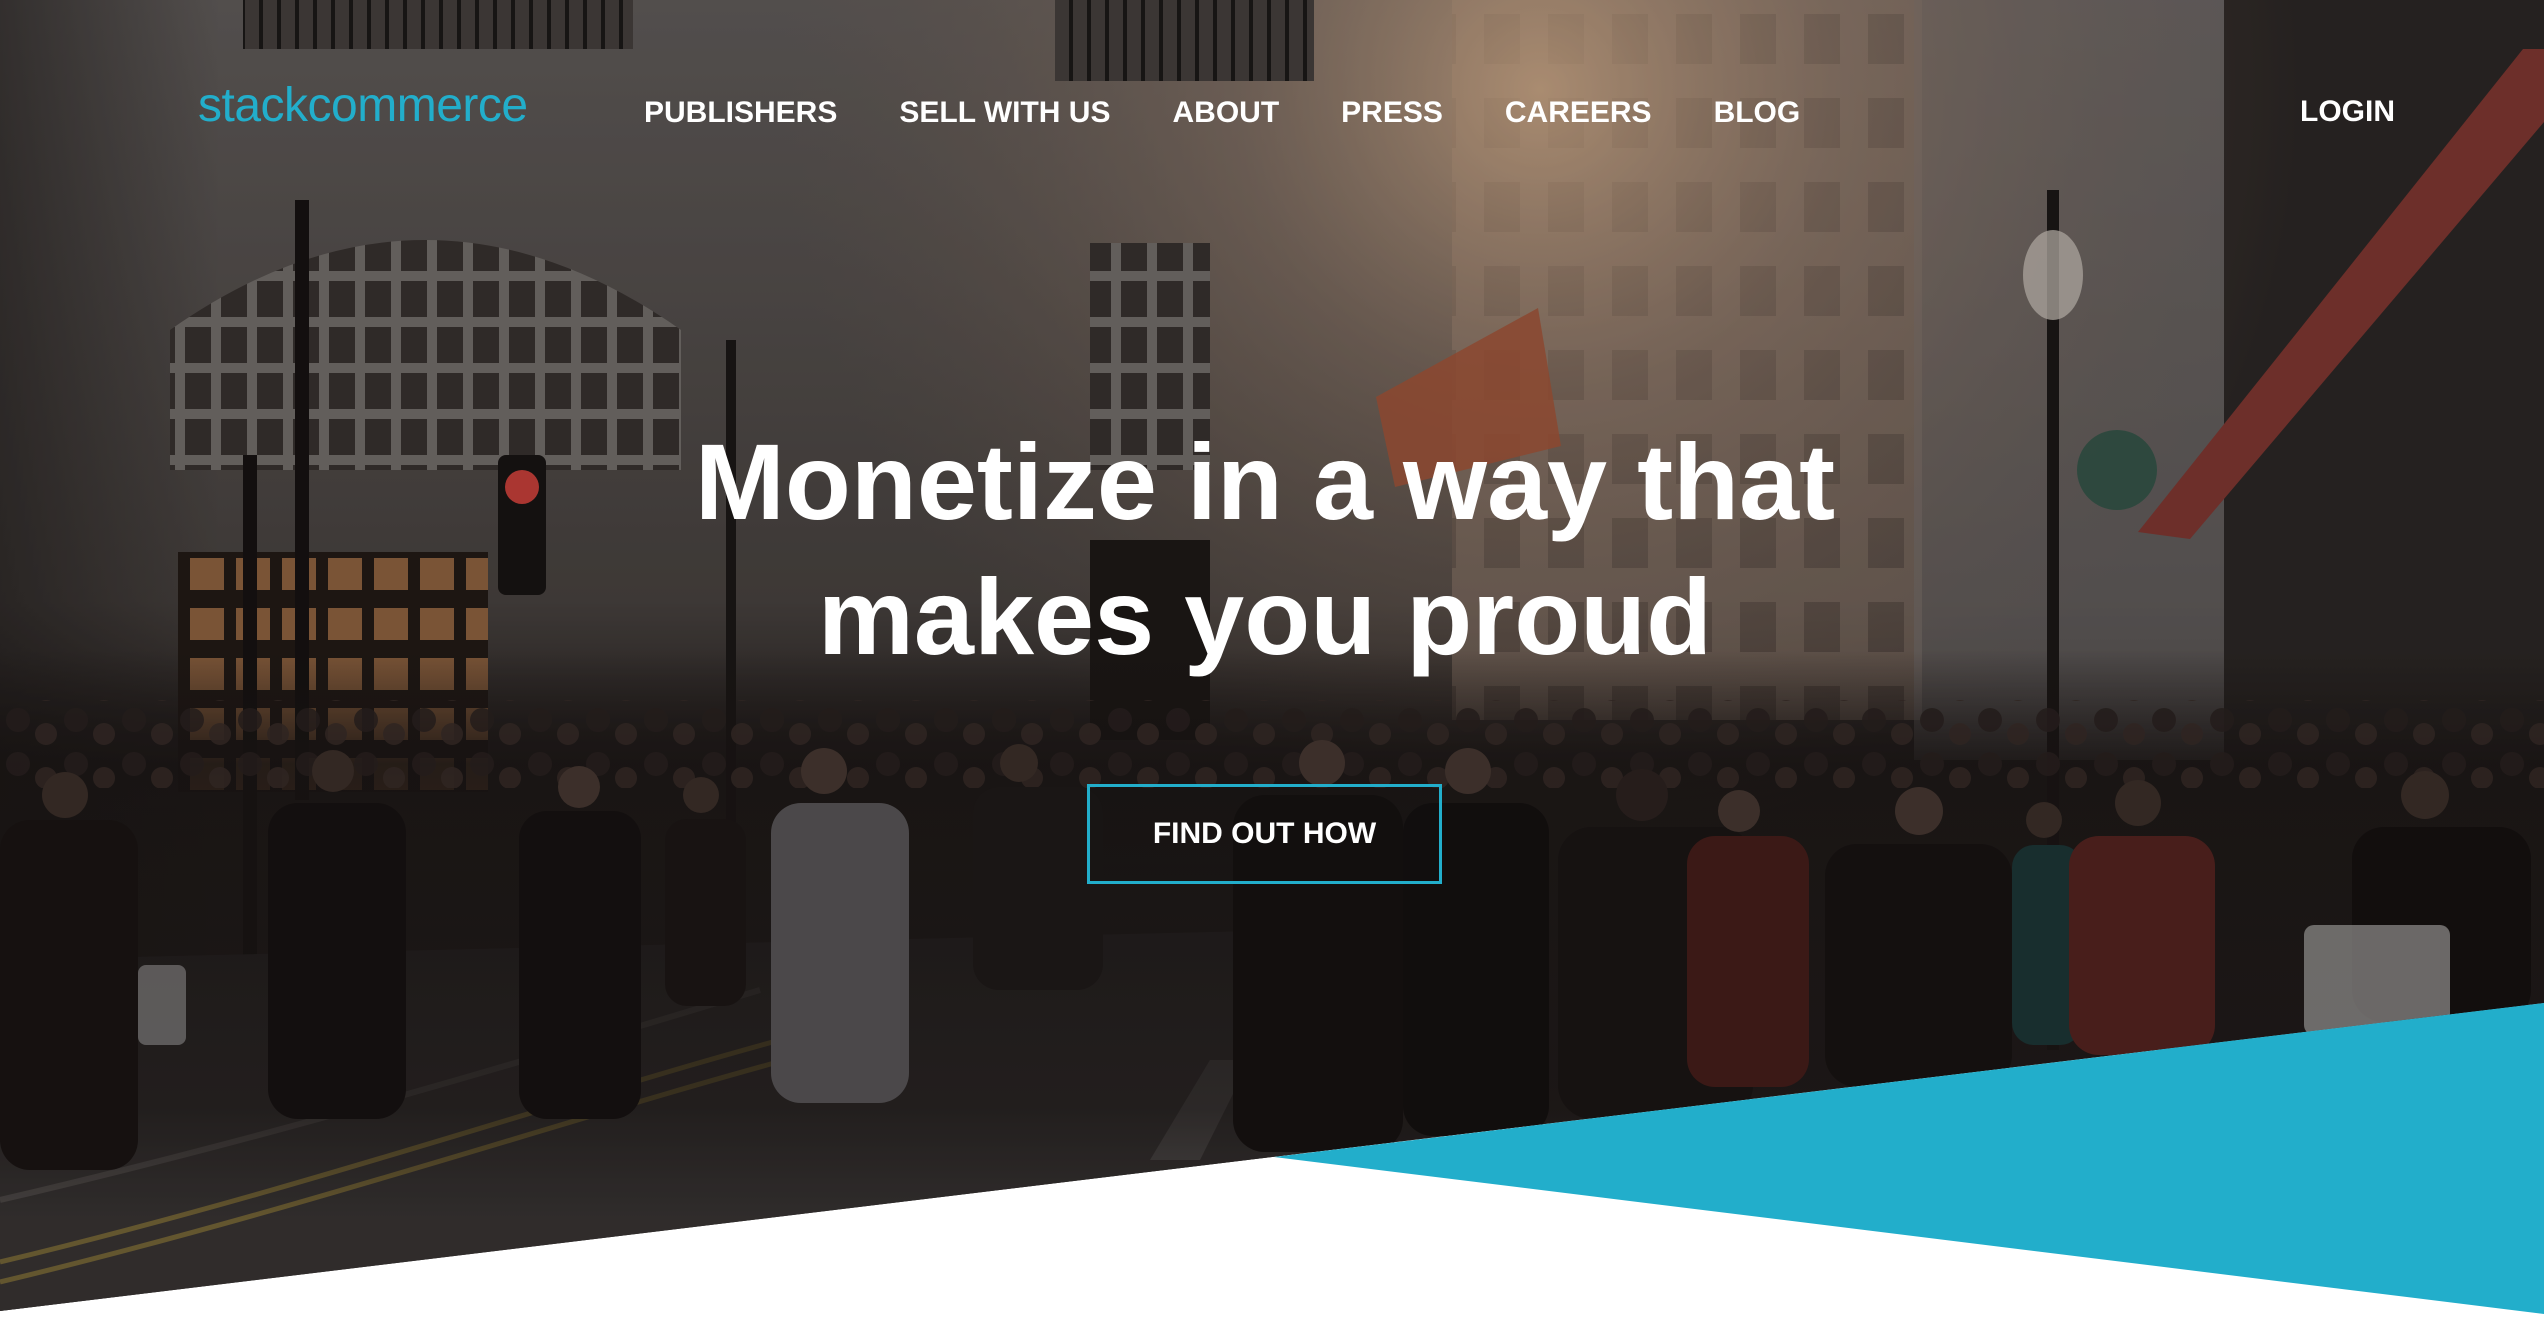 This screenshot has height=1336, width=2544. What do you see at coordinates (1392, 113) in the screenshot?
I see `nav-link-press: PRESS` at bounding box center [1392, 113].